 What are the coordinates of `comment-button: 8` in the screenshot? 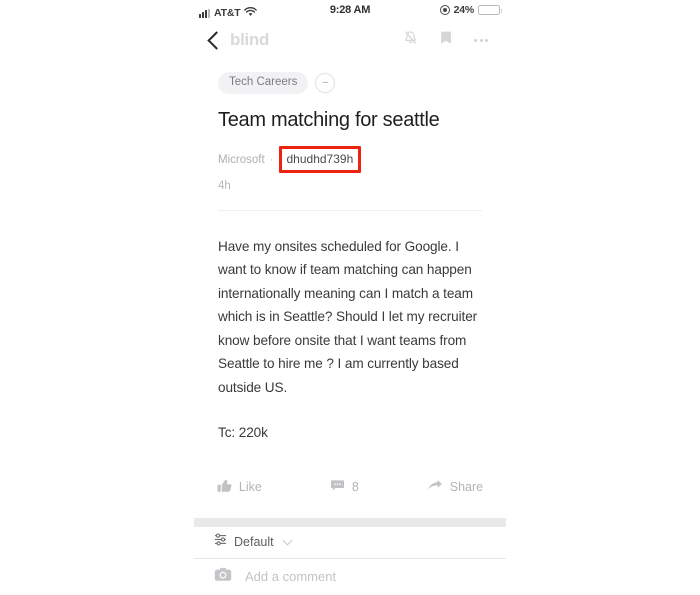 It's located at (344, 487).